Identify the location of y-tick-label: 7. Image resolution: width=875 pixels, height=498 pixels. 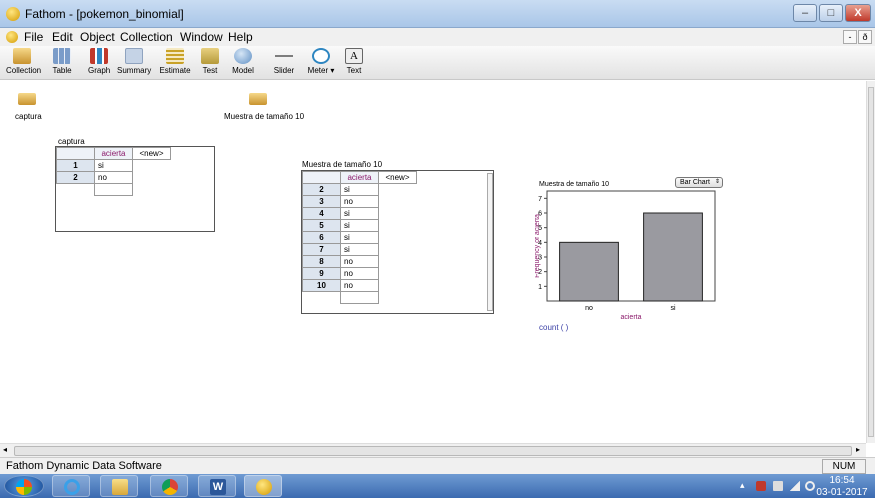
(540, 199).